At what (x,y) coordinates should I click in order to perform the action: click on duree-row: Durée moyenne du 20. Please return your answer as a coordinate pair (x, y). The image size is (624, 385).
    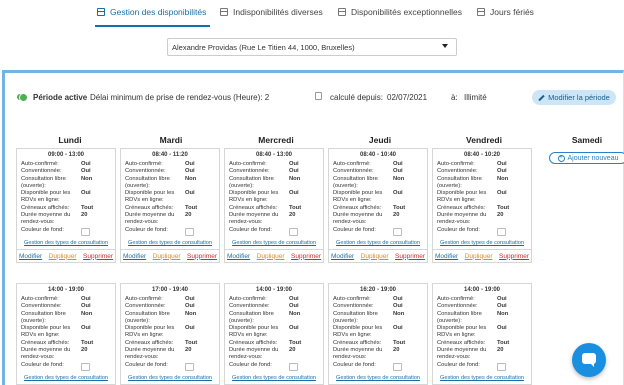
    Looking at the image, I should click on (274, 350).